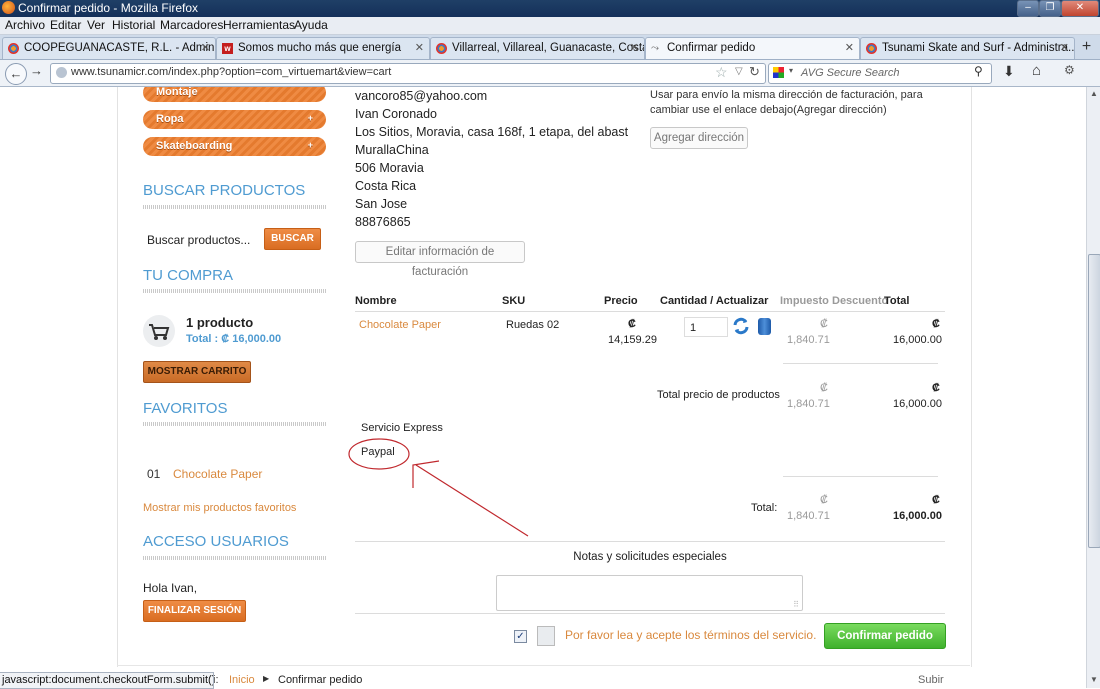 This screenshot has width=1100, height=689. Describe the element at coordinates (242, 680) in the screenshot. I see `breadcrumb-home: Inicio` at that location.